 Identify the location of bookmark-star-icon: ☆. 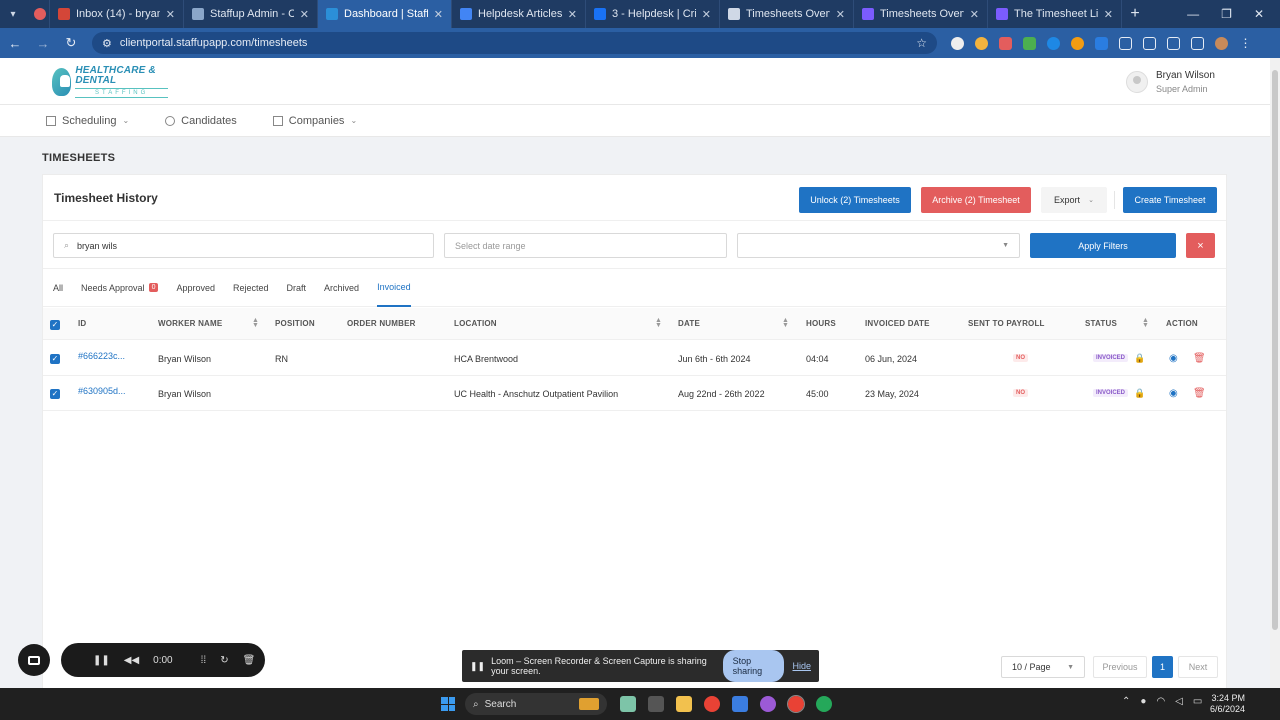
(921, 43).